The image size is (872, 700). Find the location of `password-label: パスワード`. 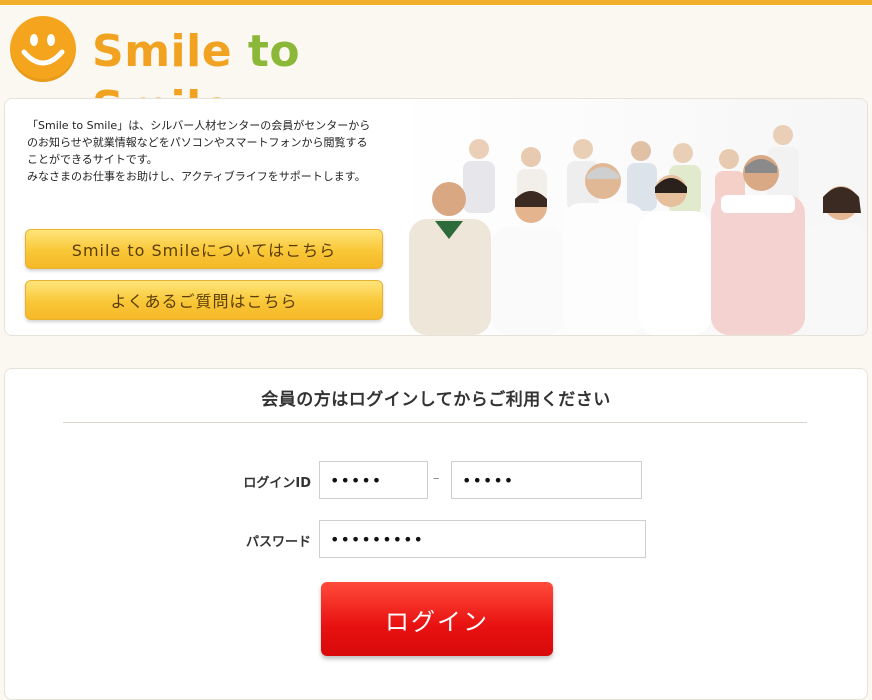

password-label: パスワード is located at coordinates (278, 542).